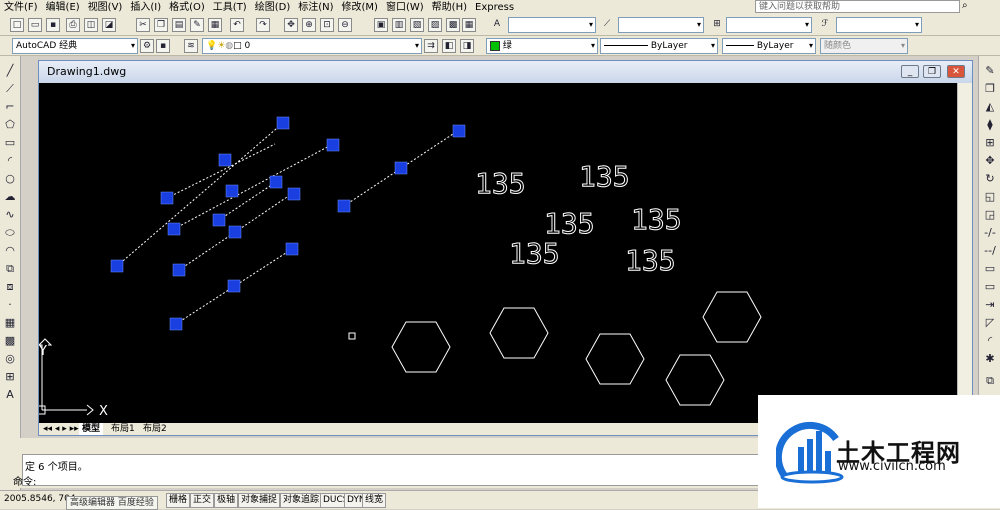 Image resolution: width=1000 pixels, height=510 pixels. Describe the element at coordinates (990, 381) in the screenshot. I see `draw-order-icon: ⧉` at that location.